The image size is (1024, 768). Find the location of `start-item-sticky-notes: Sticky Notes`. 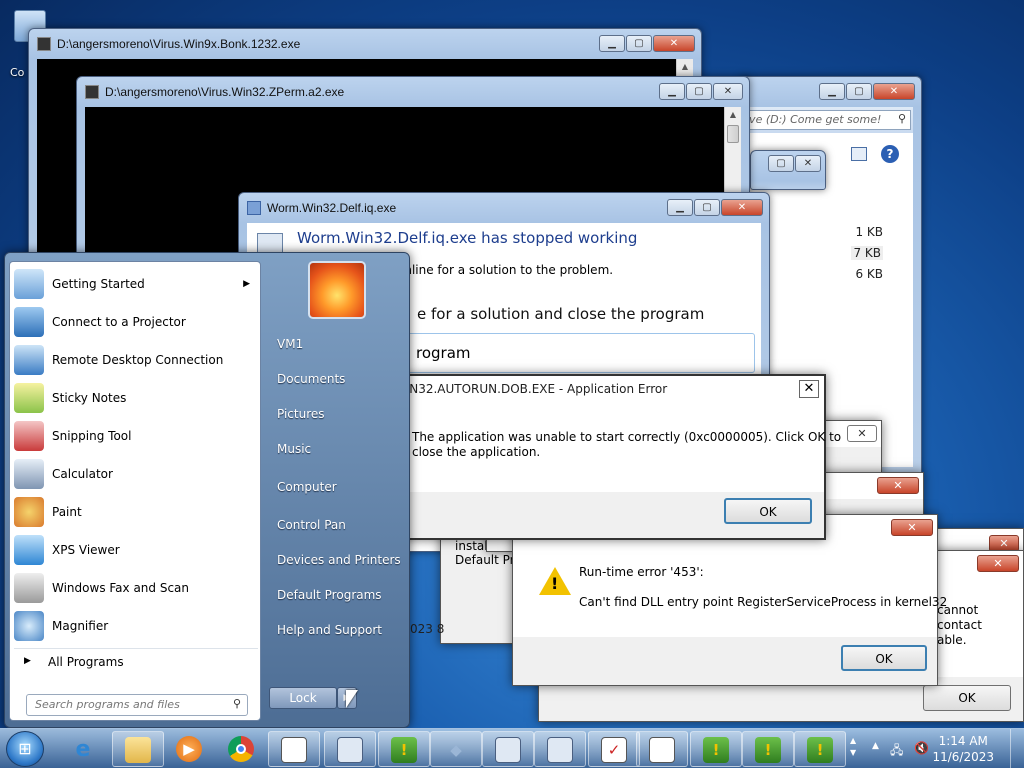

start-item-sticky-notes: Sticky Notes is located at coordinates (136, 398).